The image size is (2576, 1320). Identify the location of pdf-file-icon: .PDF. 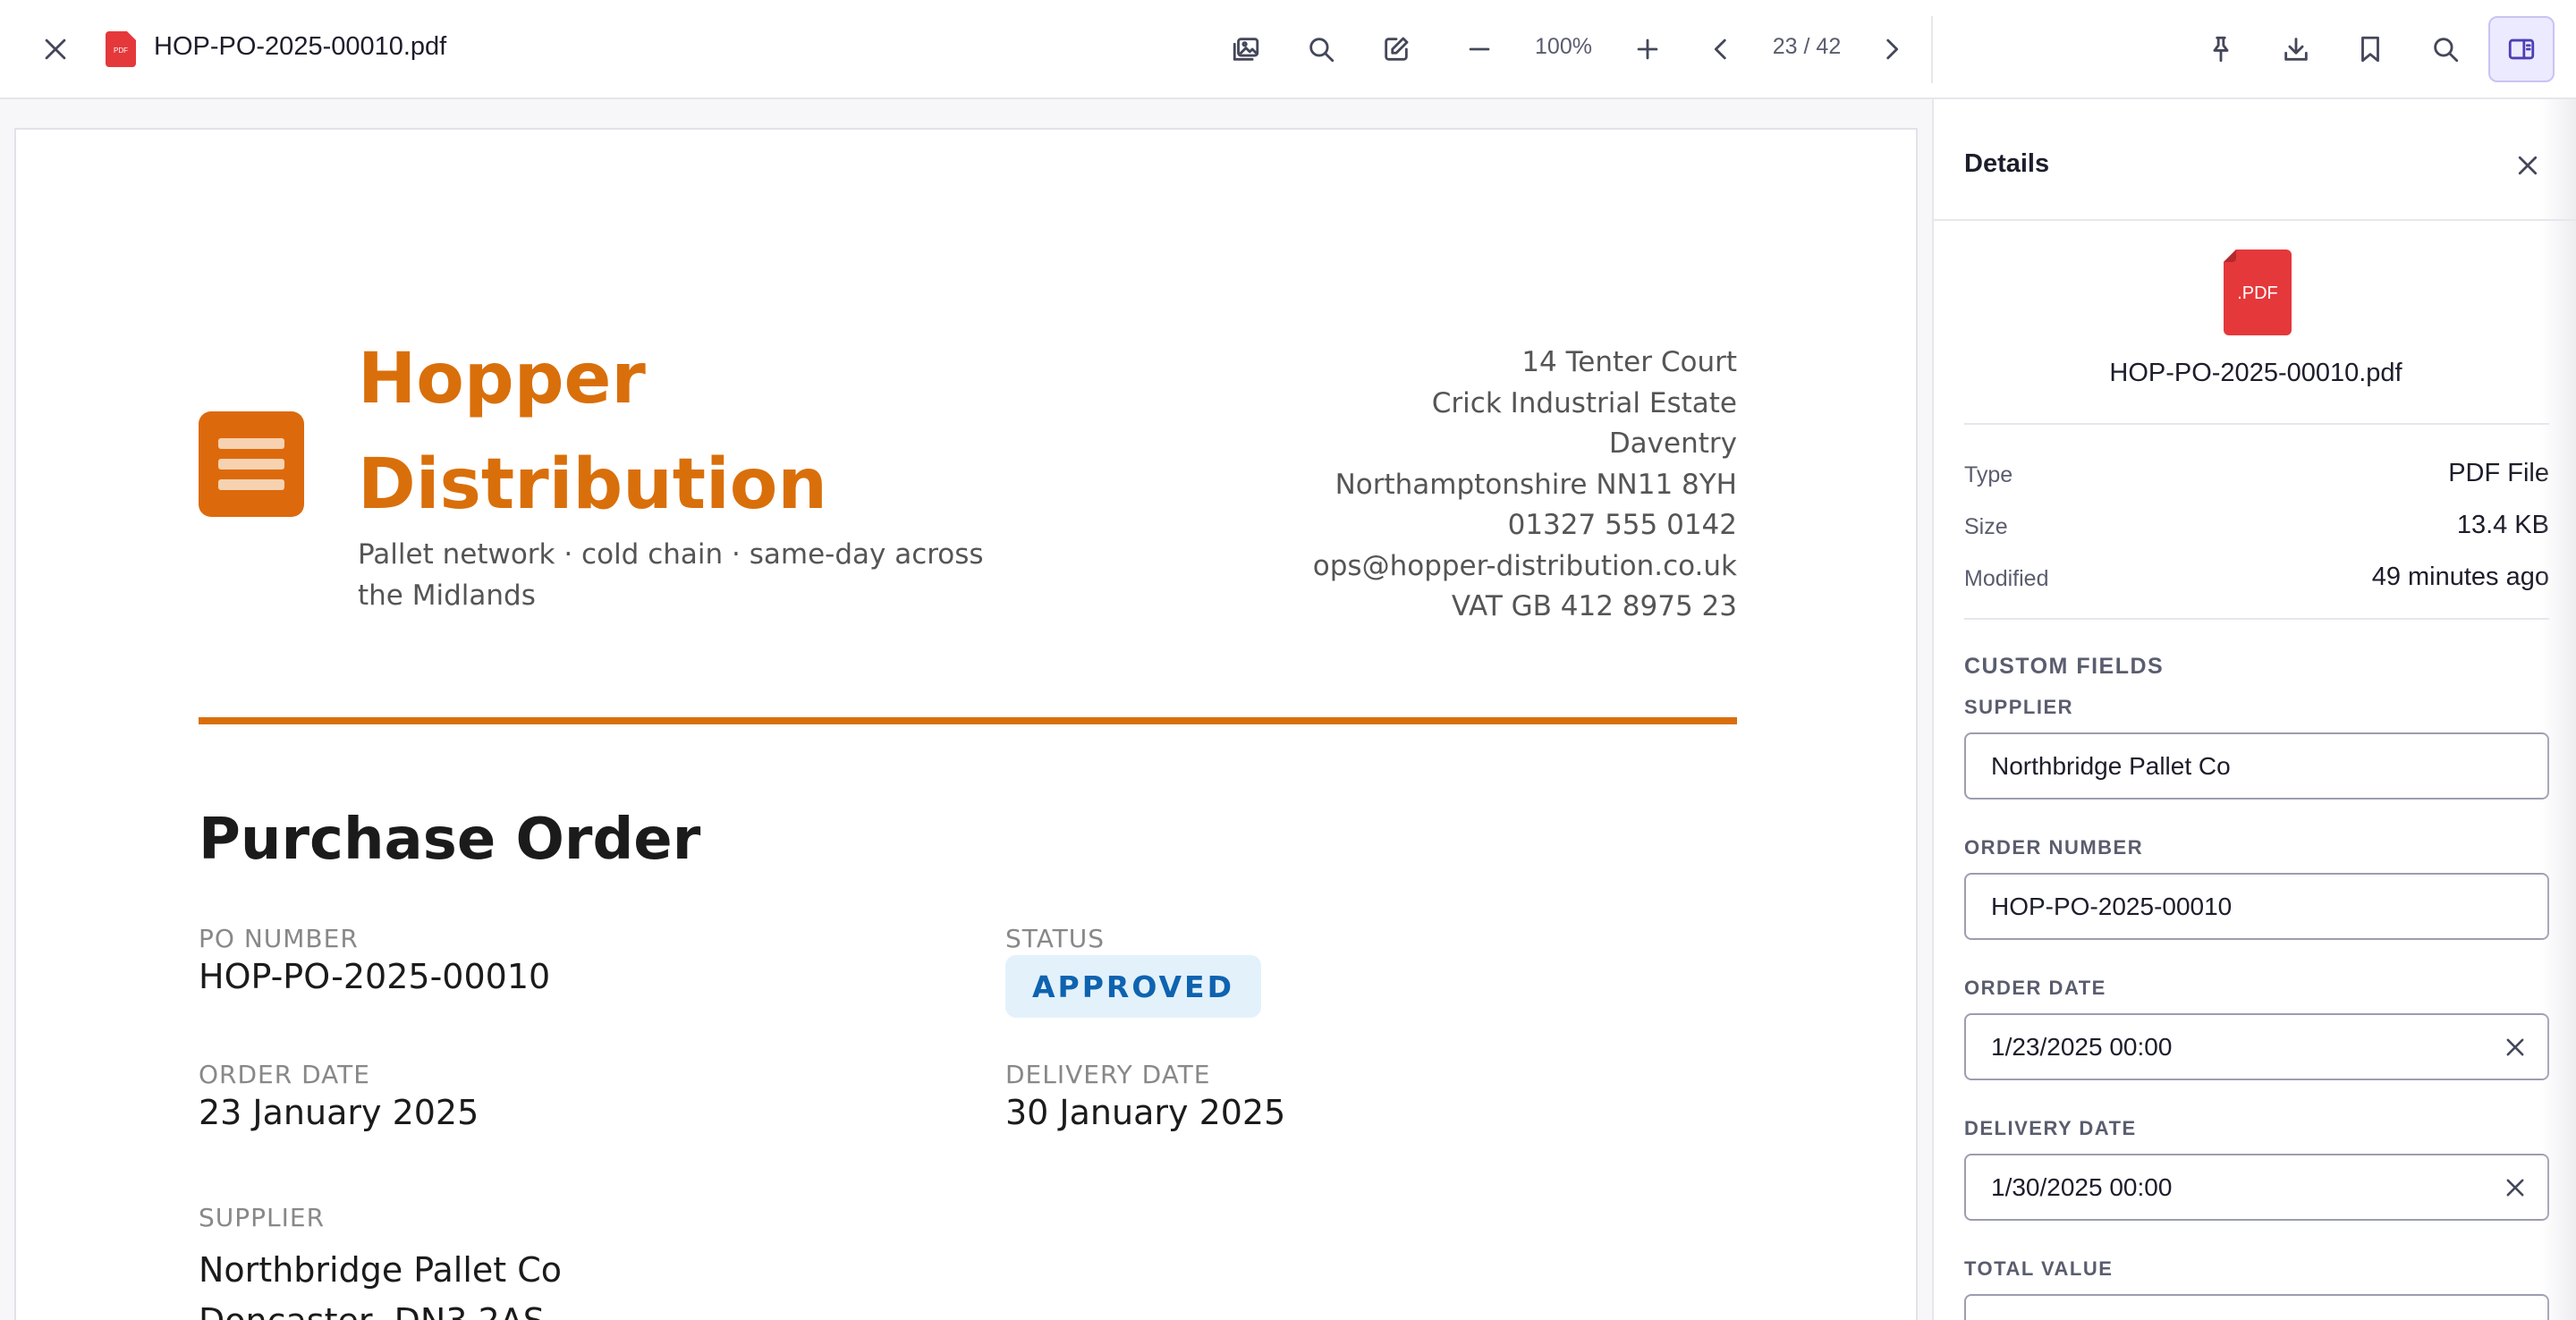
(2258, 292).